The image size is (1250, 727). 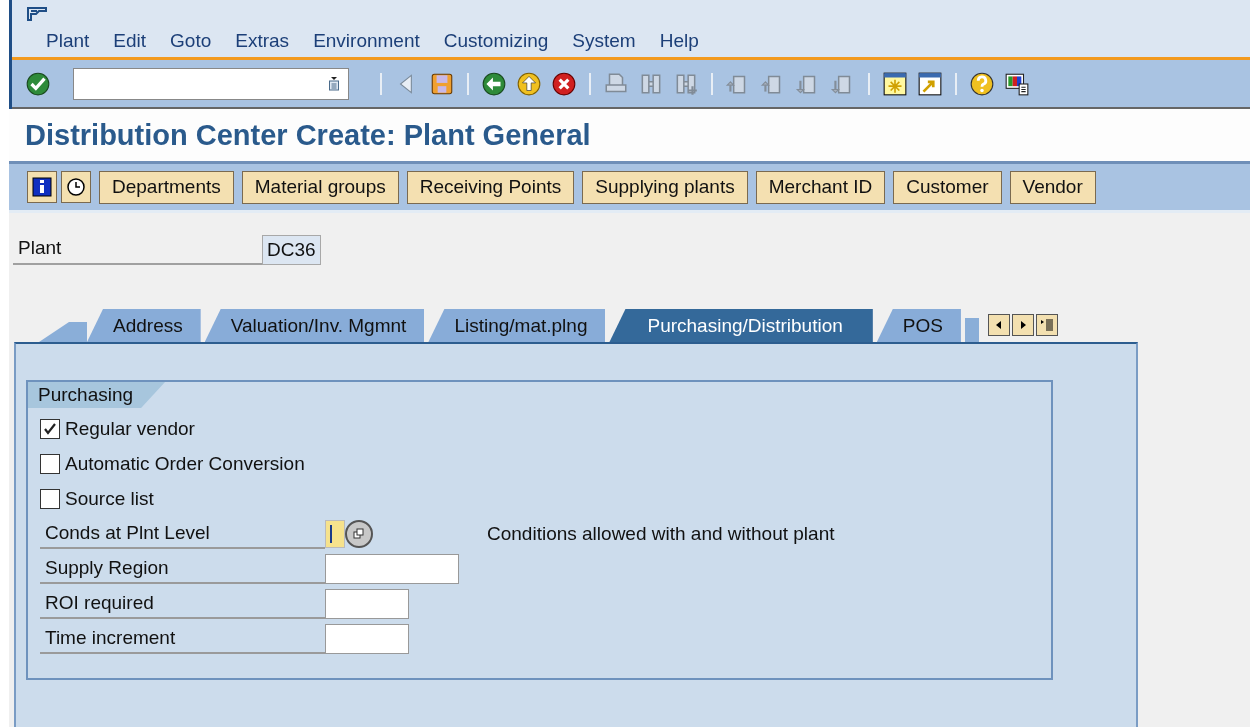 I want to click on menu-item: Extras, so click(x=262, y=41).